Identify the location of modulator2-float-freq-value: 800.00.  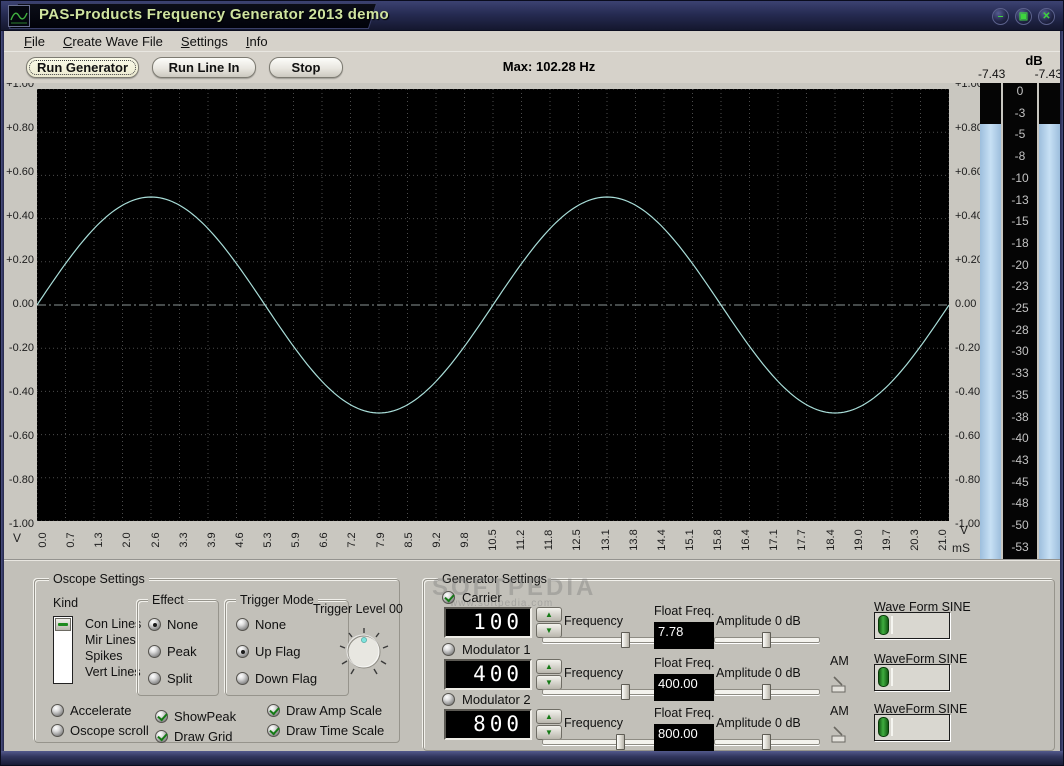
(684, 737).